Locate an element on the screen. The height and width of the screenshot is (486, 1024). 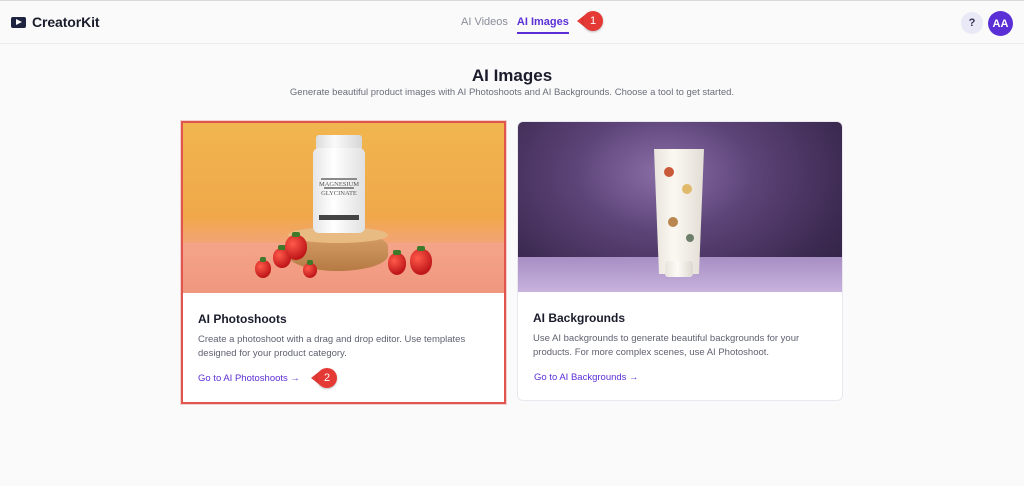
logo: CreatorKit is located at coordinates (55, 22).